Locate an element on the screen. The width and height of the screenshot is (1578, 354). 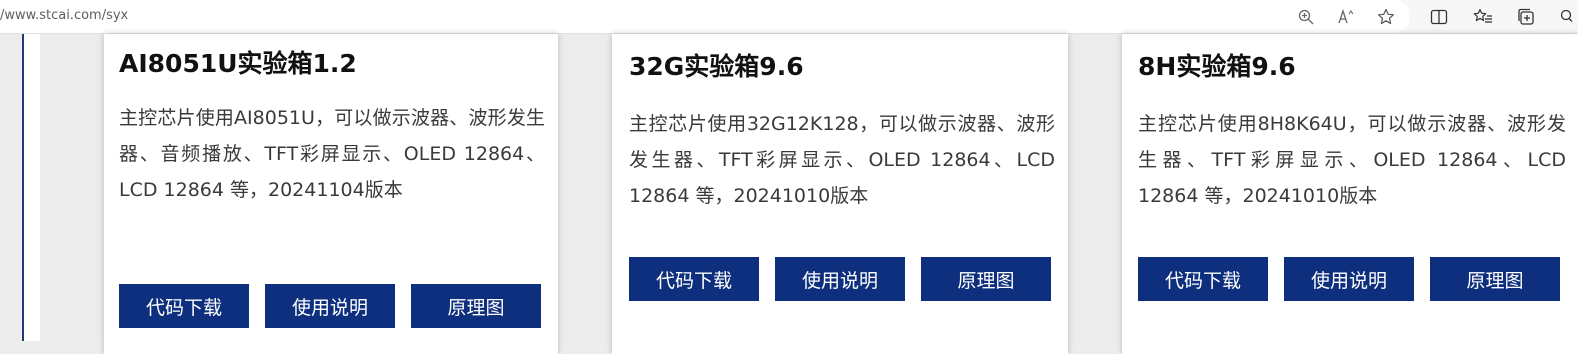
extensions-icon is located at coordinates (1567, 17).